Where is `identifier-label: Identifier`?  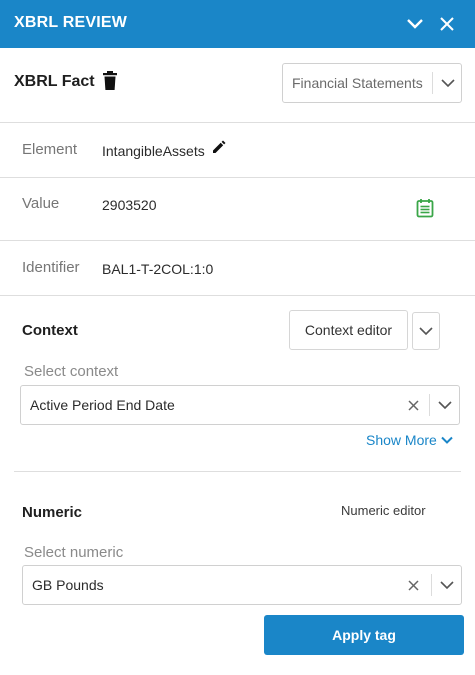 identifier-label: Identifier is located at coordinates (51, 267).